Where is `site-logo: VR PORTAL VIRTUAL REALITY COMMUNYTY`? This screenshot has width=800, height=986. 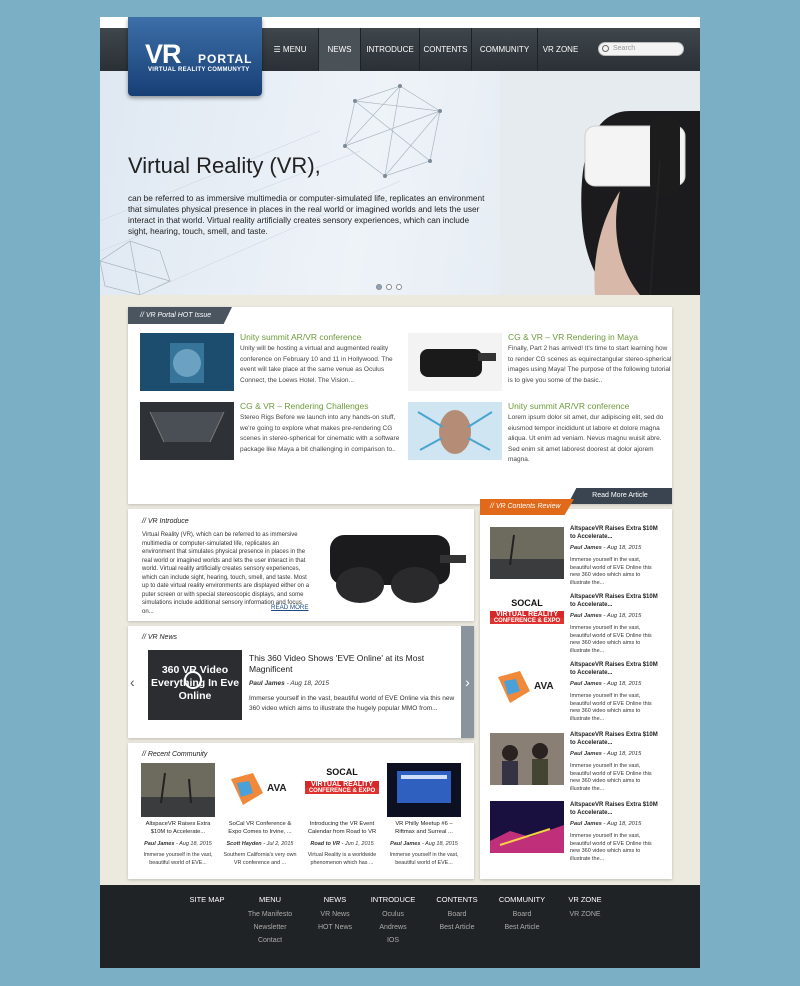 site-logo: VR PORTAL VIRTUAL REALITY COMMUNYTY is located at coordinates (195, 56).